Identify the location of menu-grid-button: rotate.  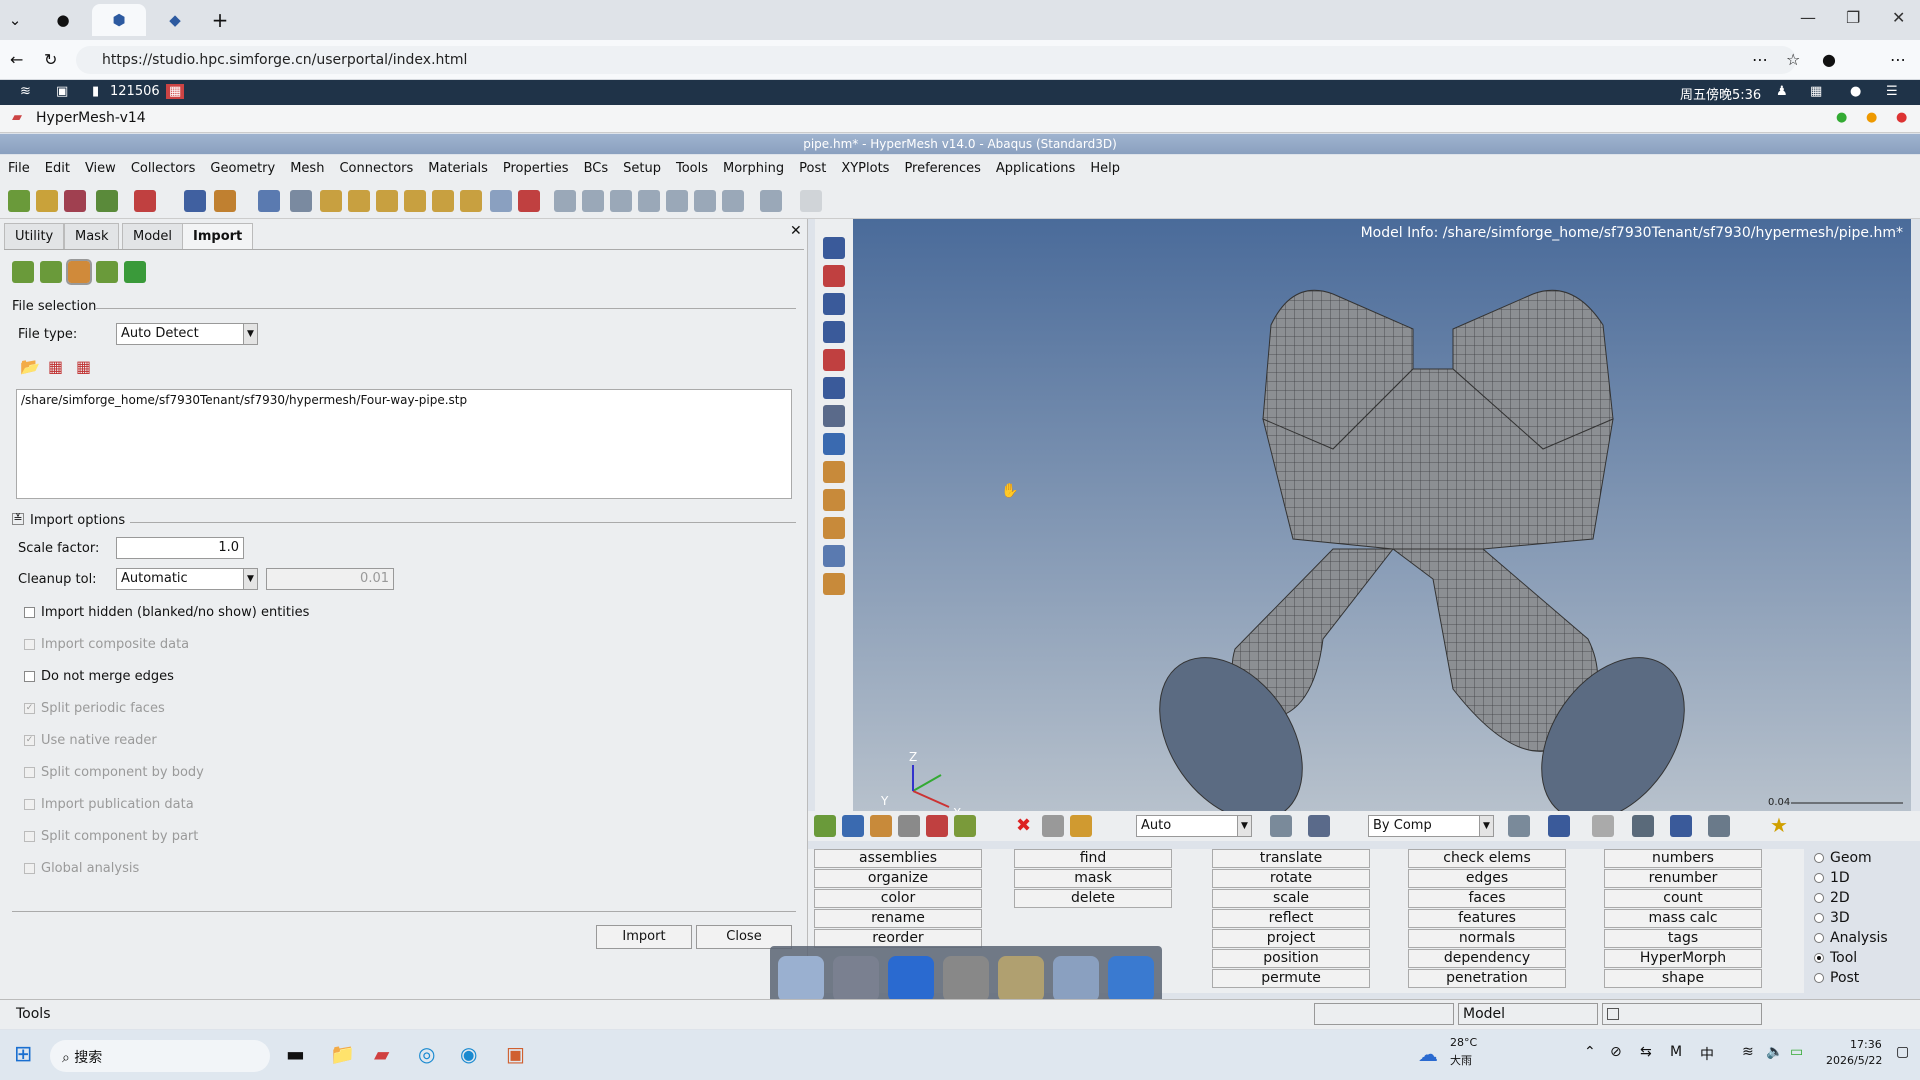
(1291, 878).